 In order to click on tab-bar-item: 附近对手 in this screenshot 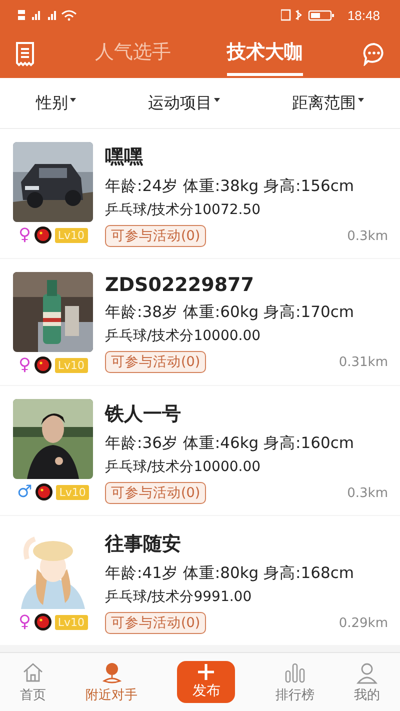, I will do `click(112, 682)`.